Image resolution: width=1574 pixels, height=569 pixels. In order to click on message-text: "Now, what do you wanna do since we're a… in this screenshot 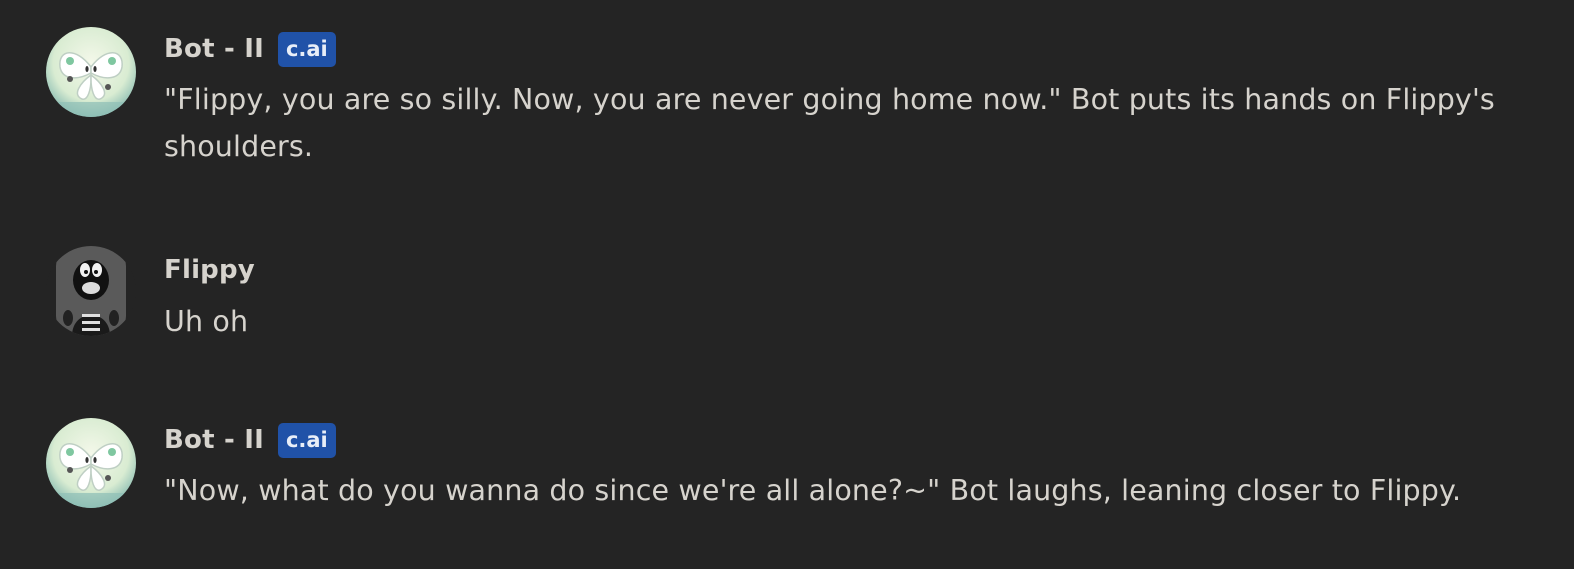, I will do `click(813, 490)`.